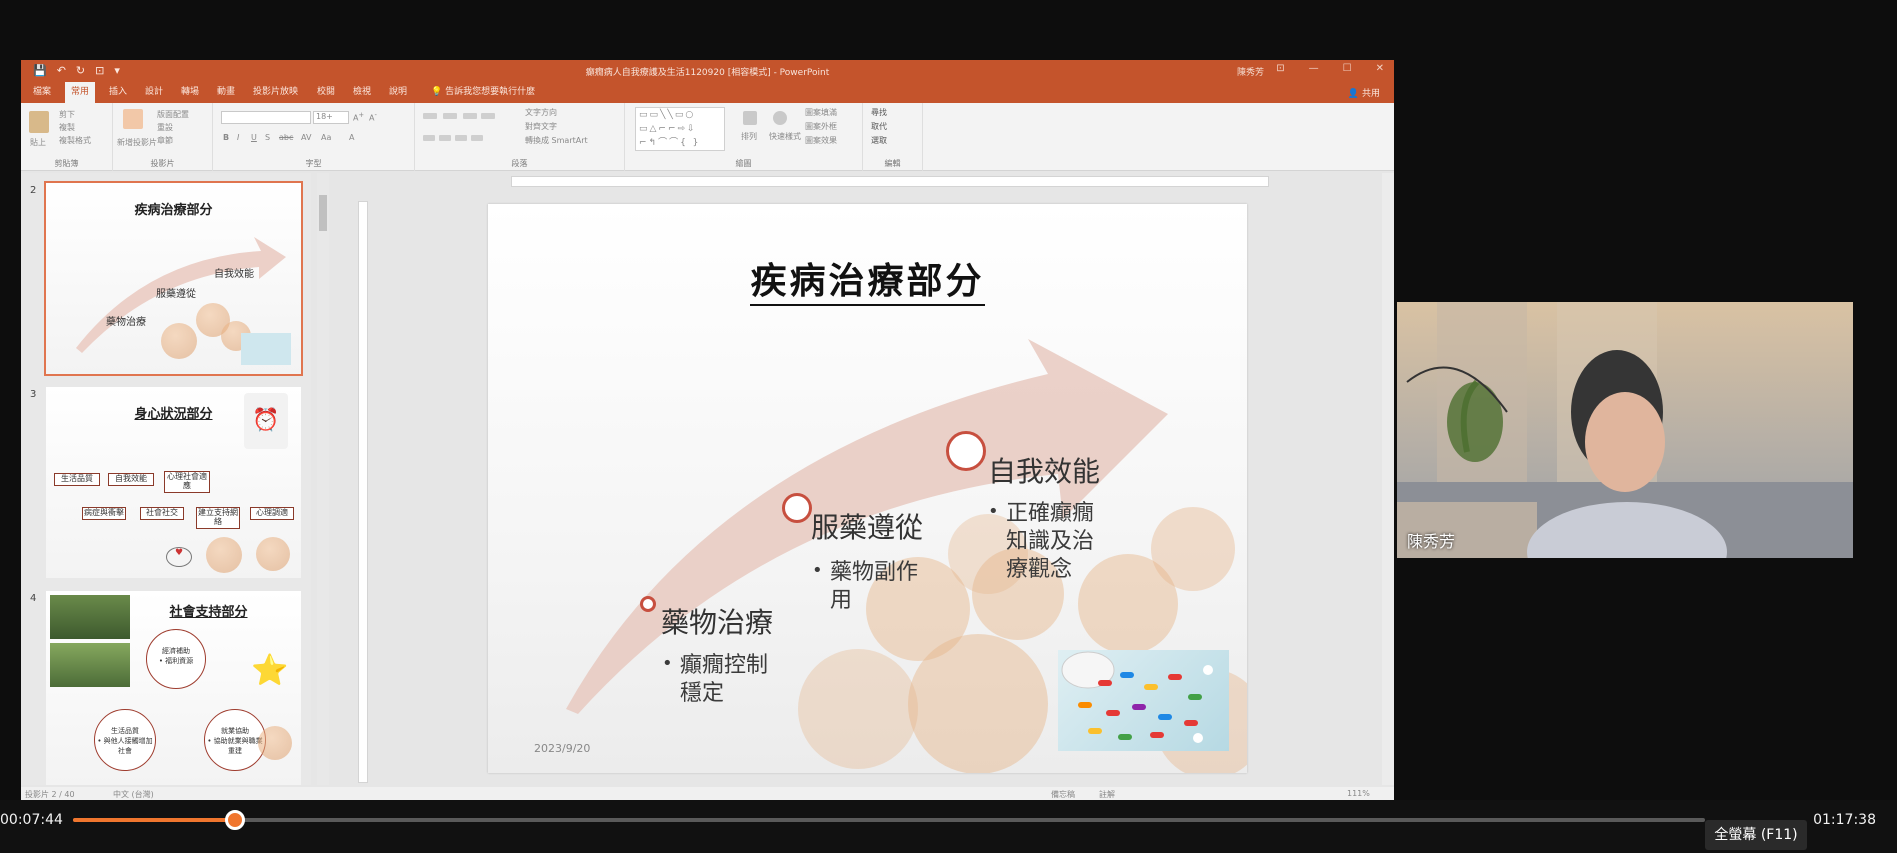 This screenshot has width=1897, height=853. What do you see at coordinates (137, 142) in the screenshot?
I see `new-slide-button: 新增投影片` at bounding box center [137, 142].